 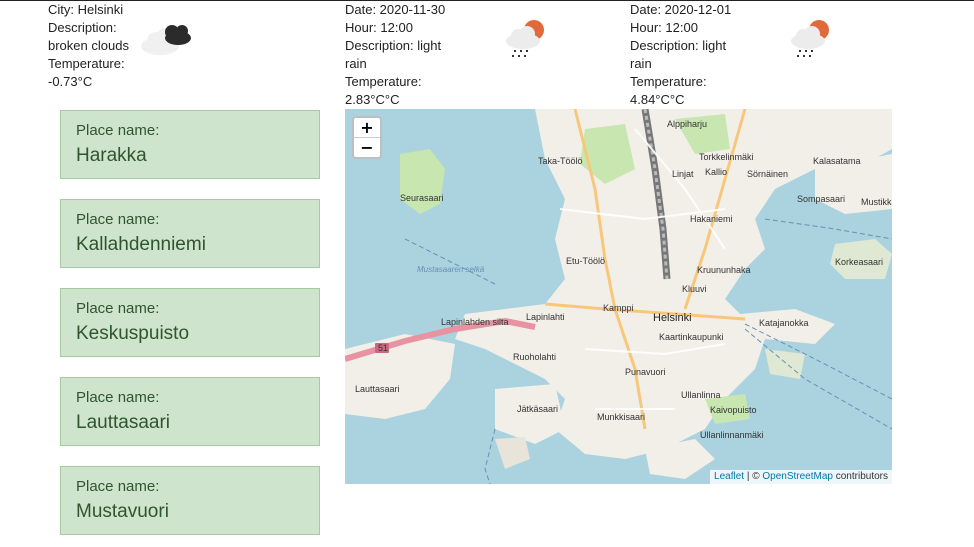 What do you see at coordinates (190, 144) in the screenshot?
I see `place-card: Place name: Harakka` at bounding box center [190, 144].